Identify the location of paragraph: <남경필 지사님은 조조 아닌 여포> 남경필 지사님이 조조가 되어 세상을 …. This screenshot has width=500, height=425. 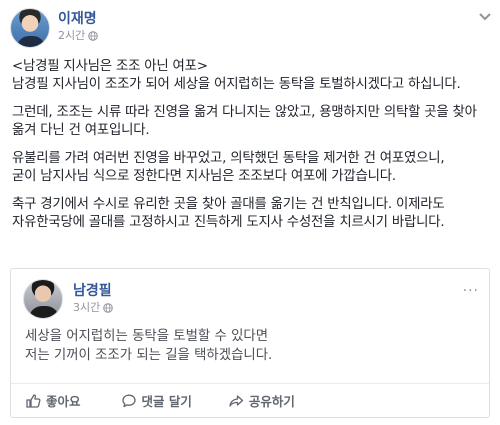
(251, 76).